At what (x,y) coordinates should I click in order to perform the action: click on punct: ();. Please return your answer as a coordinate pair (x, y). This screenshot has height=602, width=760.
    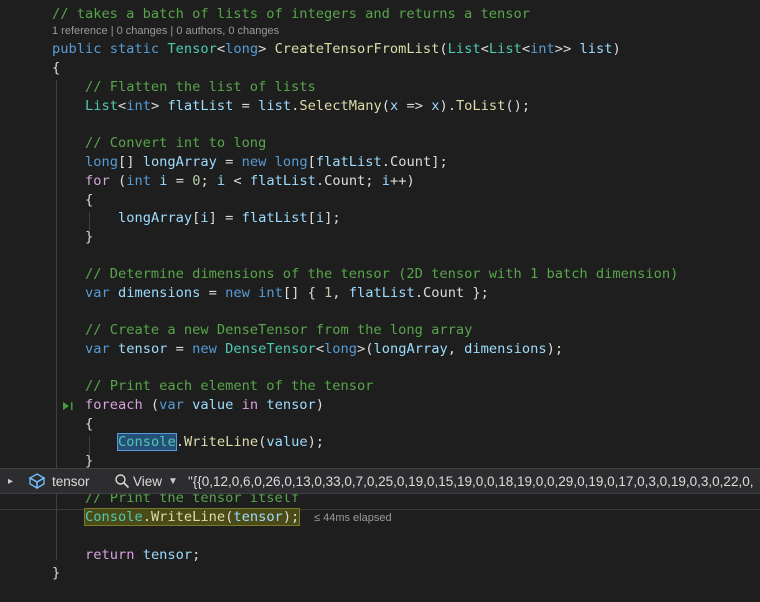
    Looking at the image, I should click on (518, 106).